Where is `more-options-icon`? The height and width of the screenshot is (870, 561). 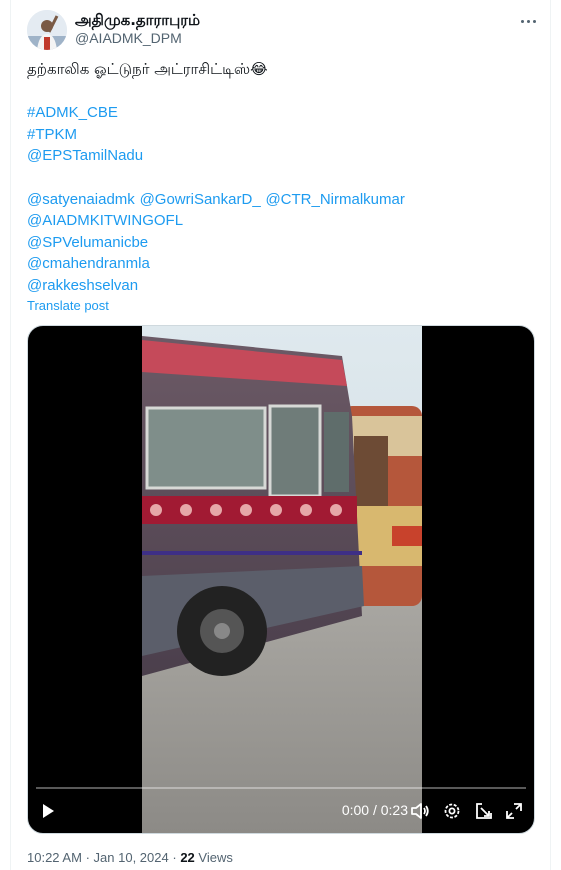 more-options-icon is located at coordinates (528, 21).